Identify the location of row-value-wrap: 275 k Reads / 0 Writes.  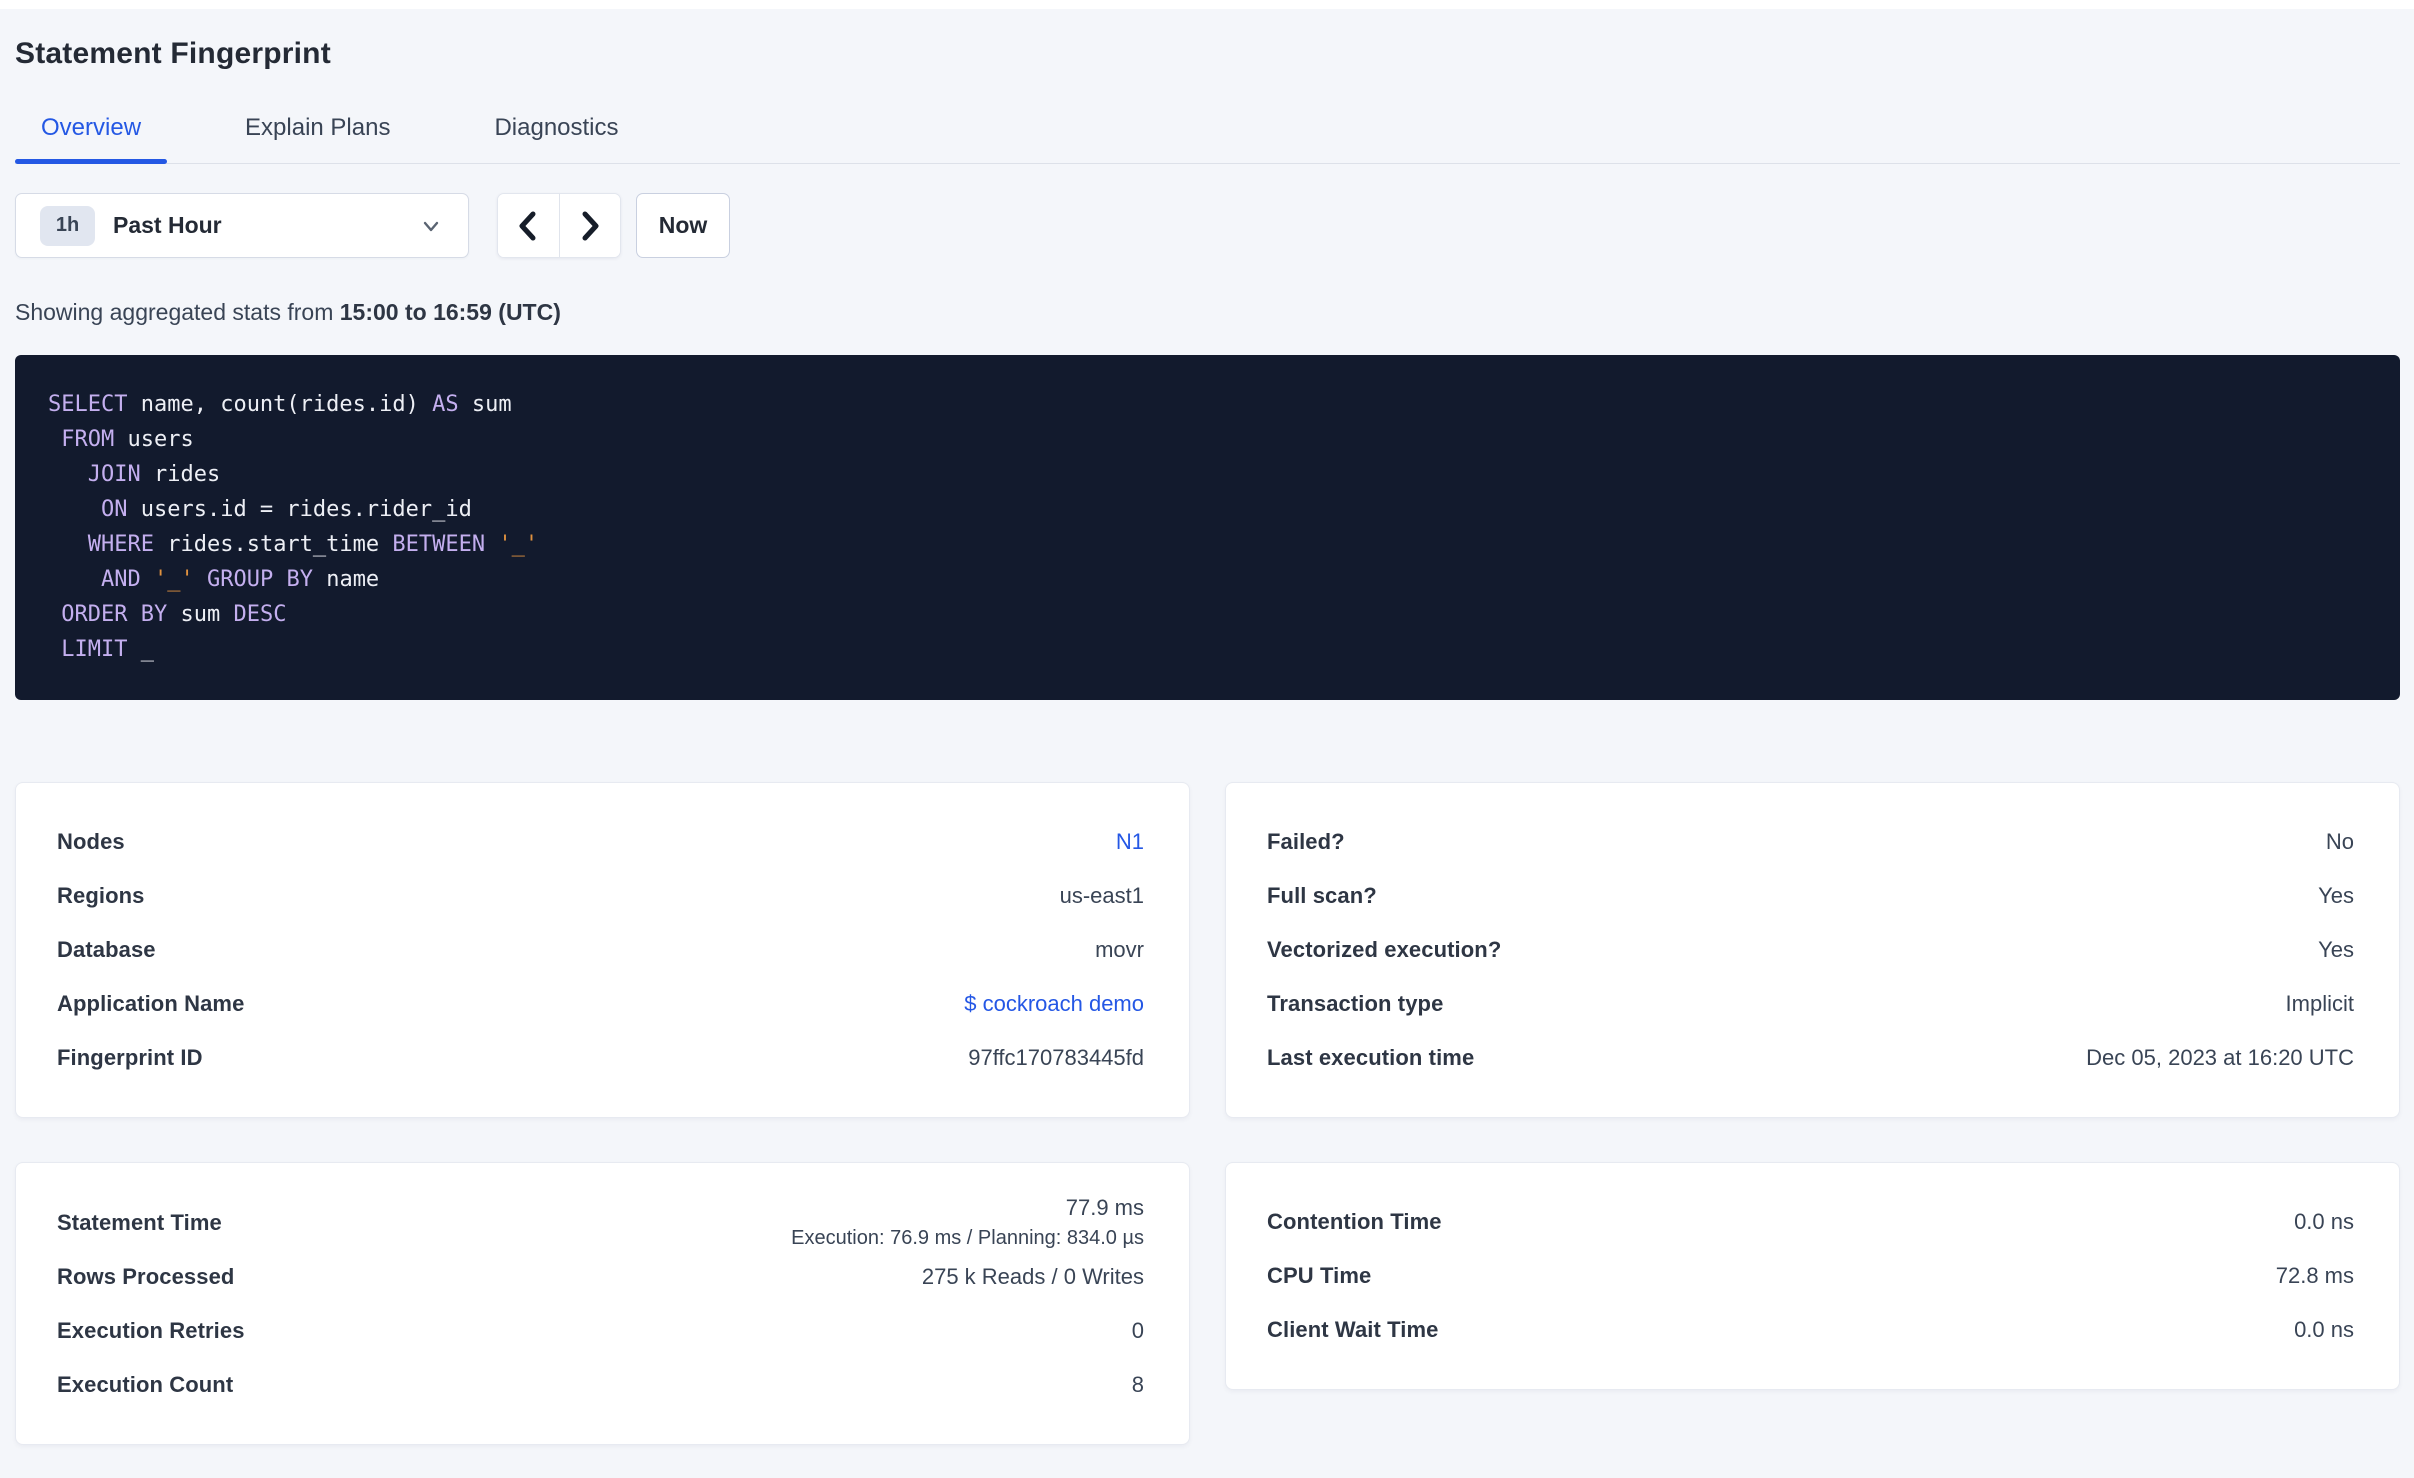
(1033, 1277).